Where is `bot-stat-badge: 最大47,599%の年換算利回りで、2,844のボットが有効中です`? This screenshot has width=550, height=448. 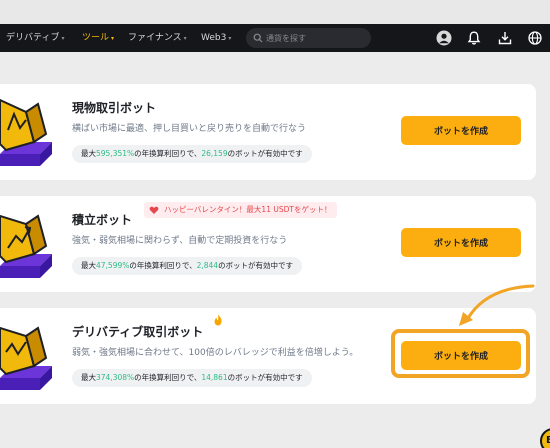 bot-stat-badge: 最大47,599%の年換算利回りで、2,844のボットが有効中です is located at coordinates (187, 266).